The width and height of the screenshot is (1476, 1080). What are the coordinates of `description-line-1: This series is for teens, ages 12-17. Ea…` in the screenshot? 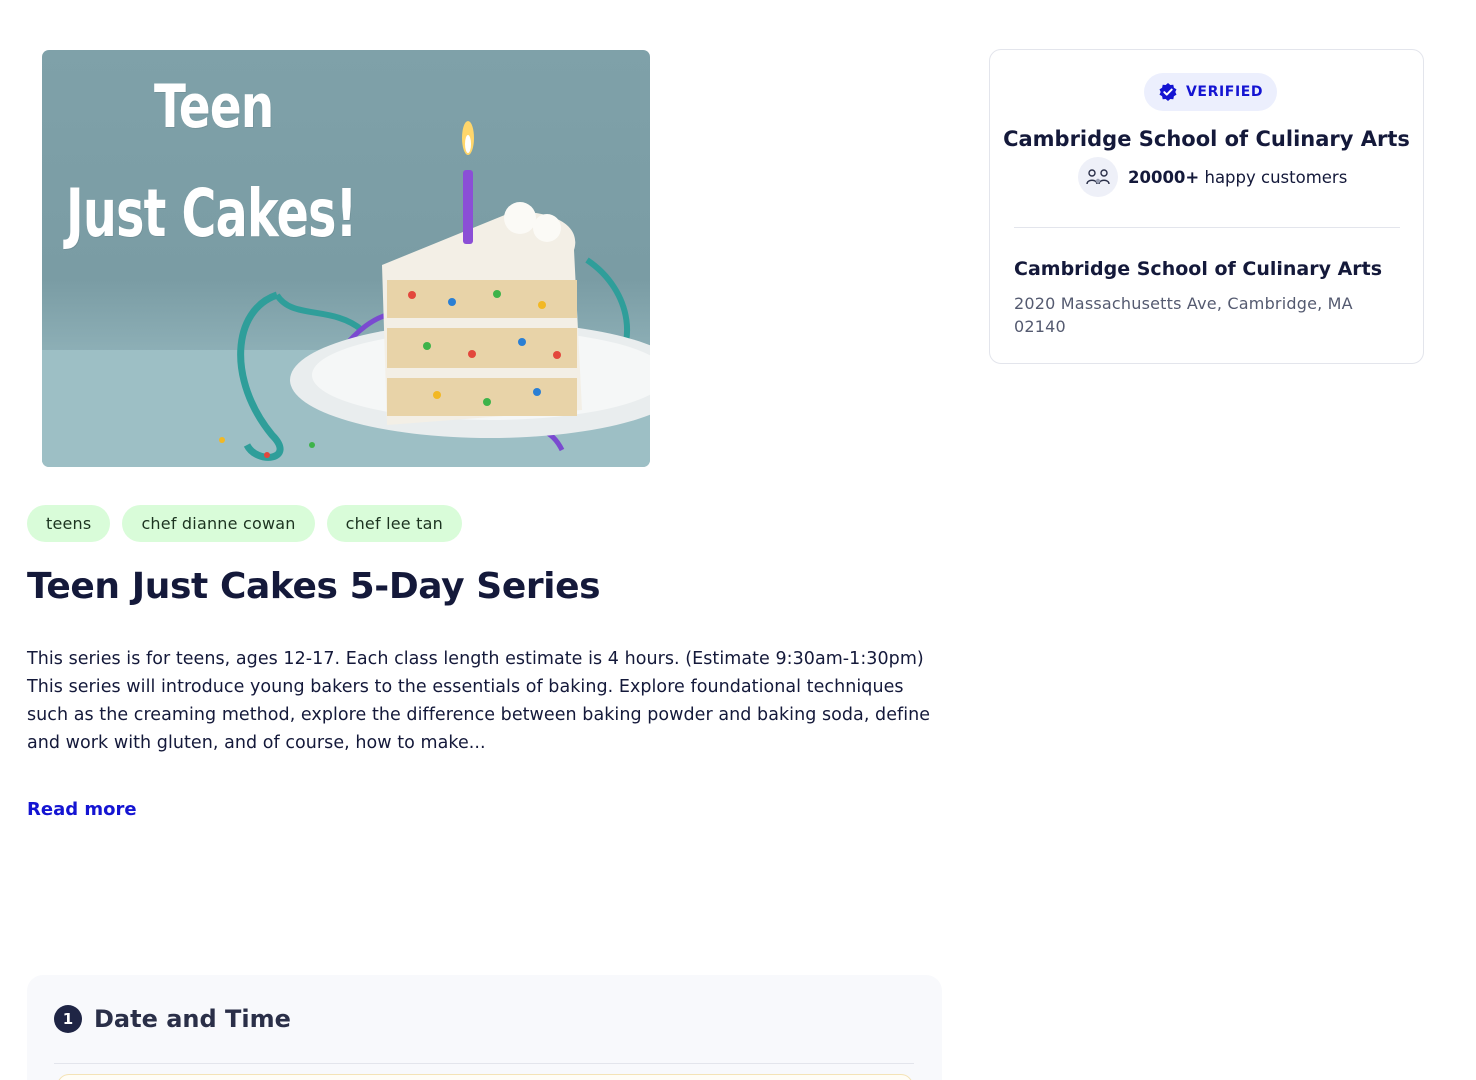 It's located at (475, 659).